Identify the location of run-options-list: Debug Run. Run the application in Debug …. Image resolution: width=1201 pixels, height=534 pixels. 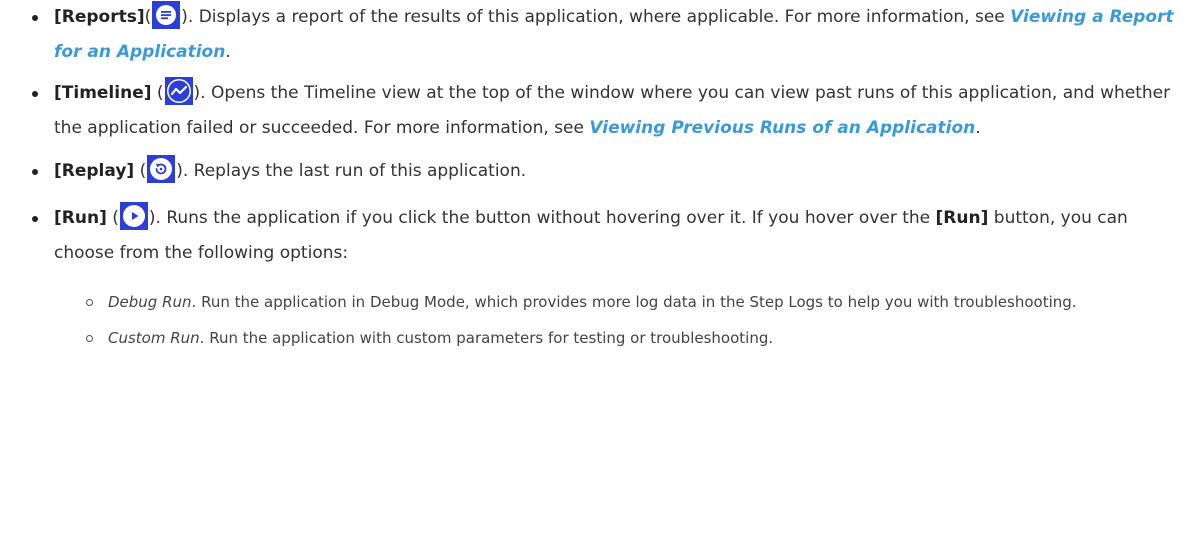
(602, 320).